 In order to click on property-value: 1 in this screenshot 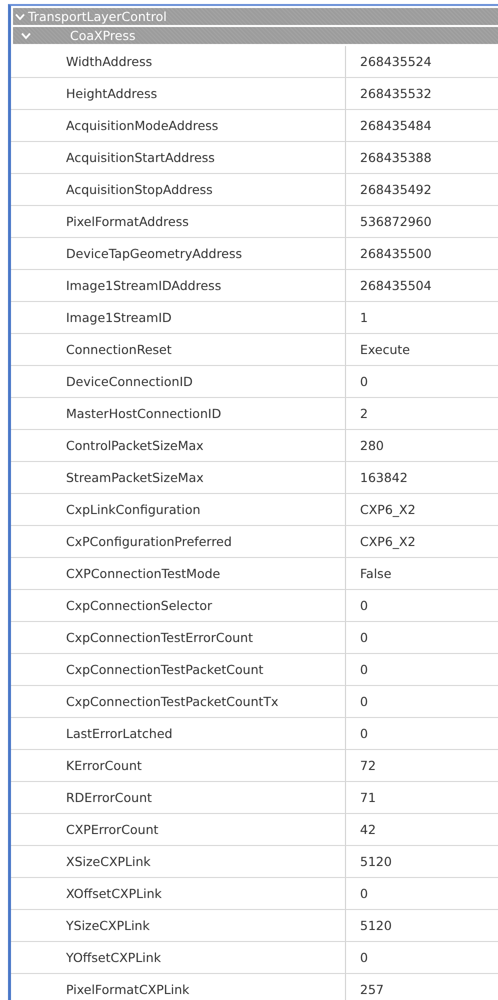, I will do `click(422, 317)`.